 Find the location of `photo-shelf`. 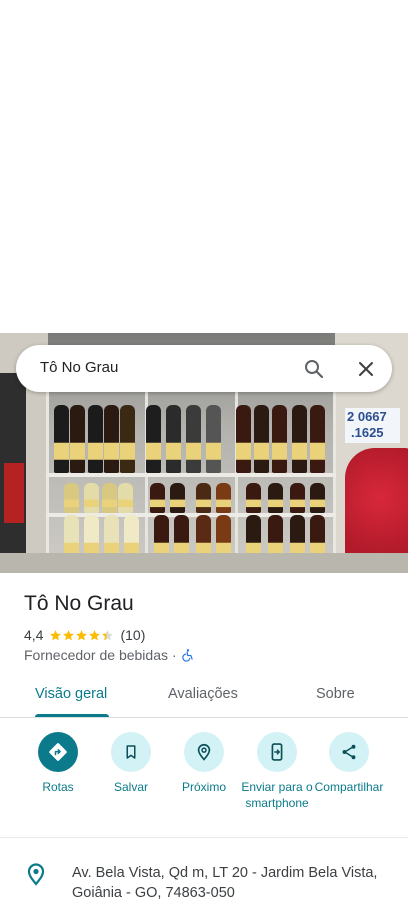

photo-shelf is located at coordinates (191, 475).